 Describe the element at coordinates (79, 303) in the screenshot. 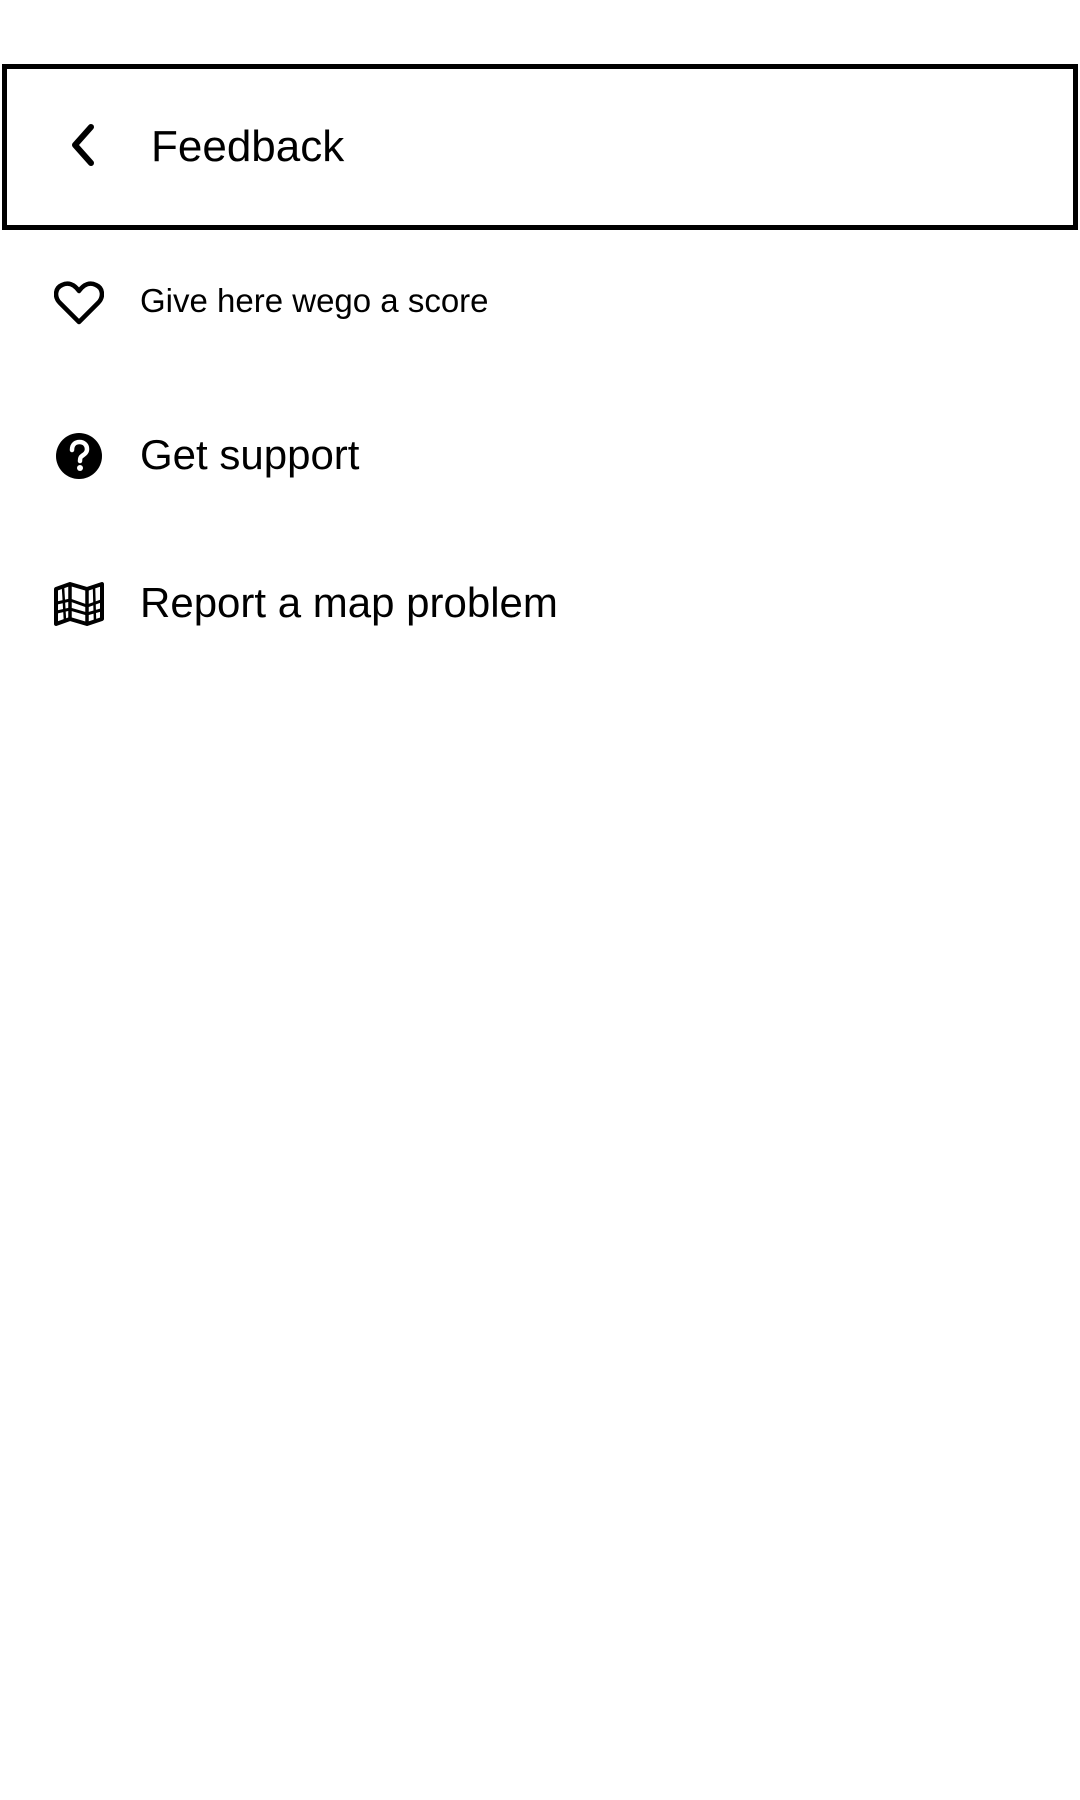

I see `heart-outline-icon` at that location.